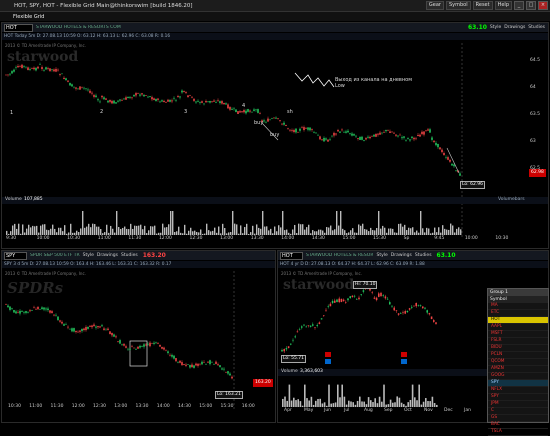  Describe the element at coordinates (434, 5) in the screenshot. I see `gear-button: Gear` at that location.